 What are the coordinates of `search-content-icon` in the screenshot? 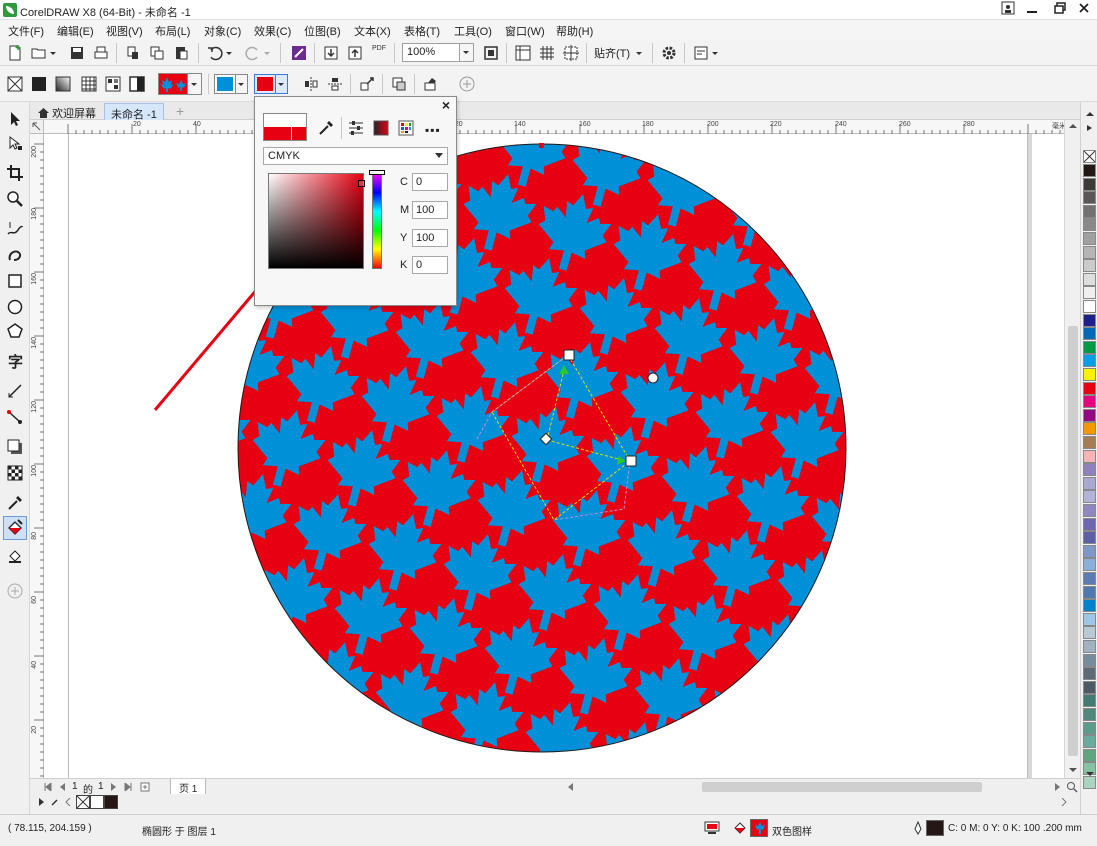 It's located at (299, 53).